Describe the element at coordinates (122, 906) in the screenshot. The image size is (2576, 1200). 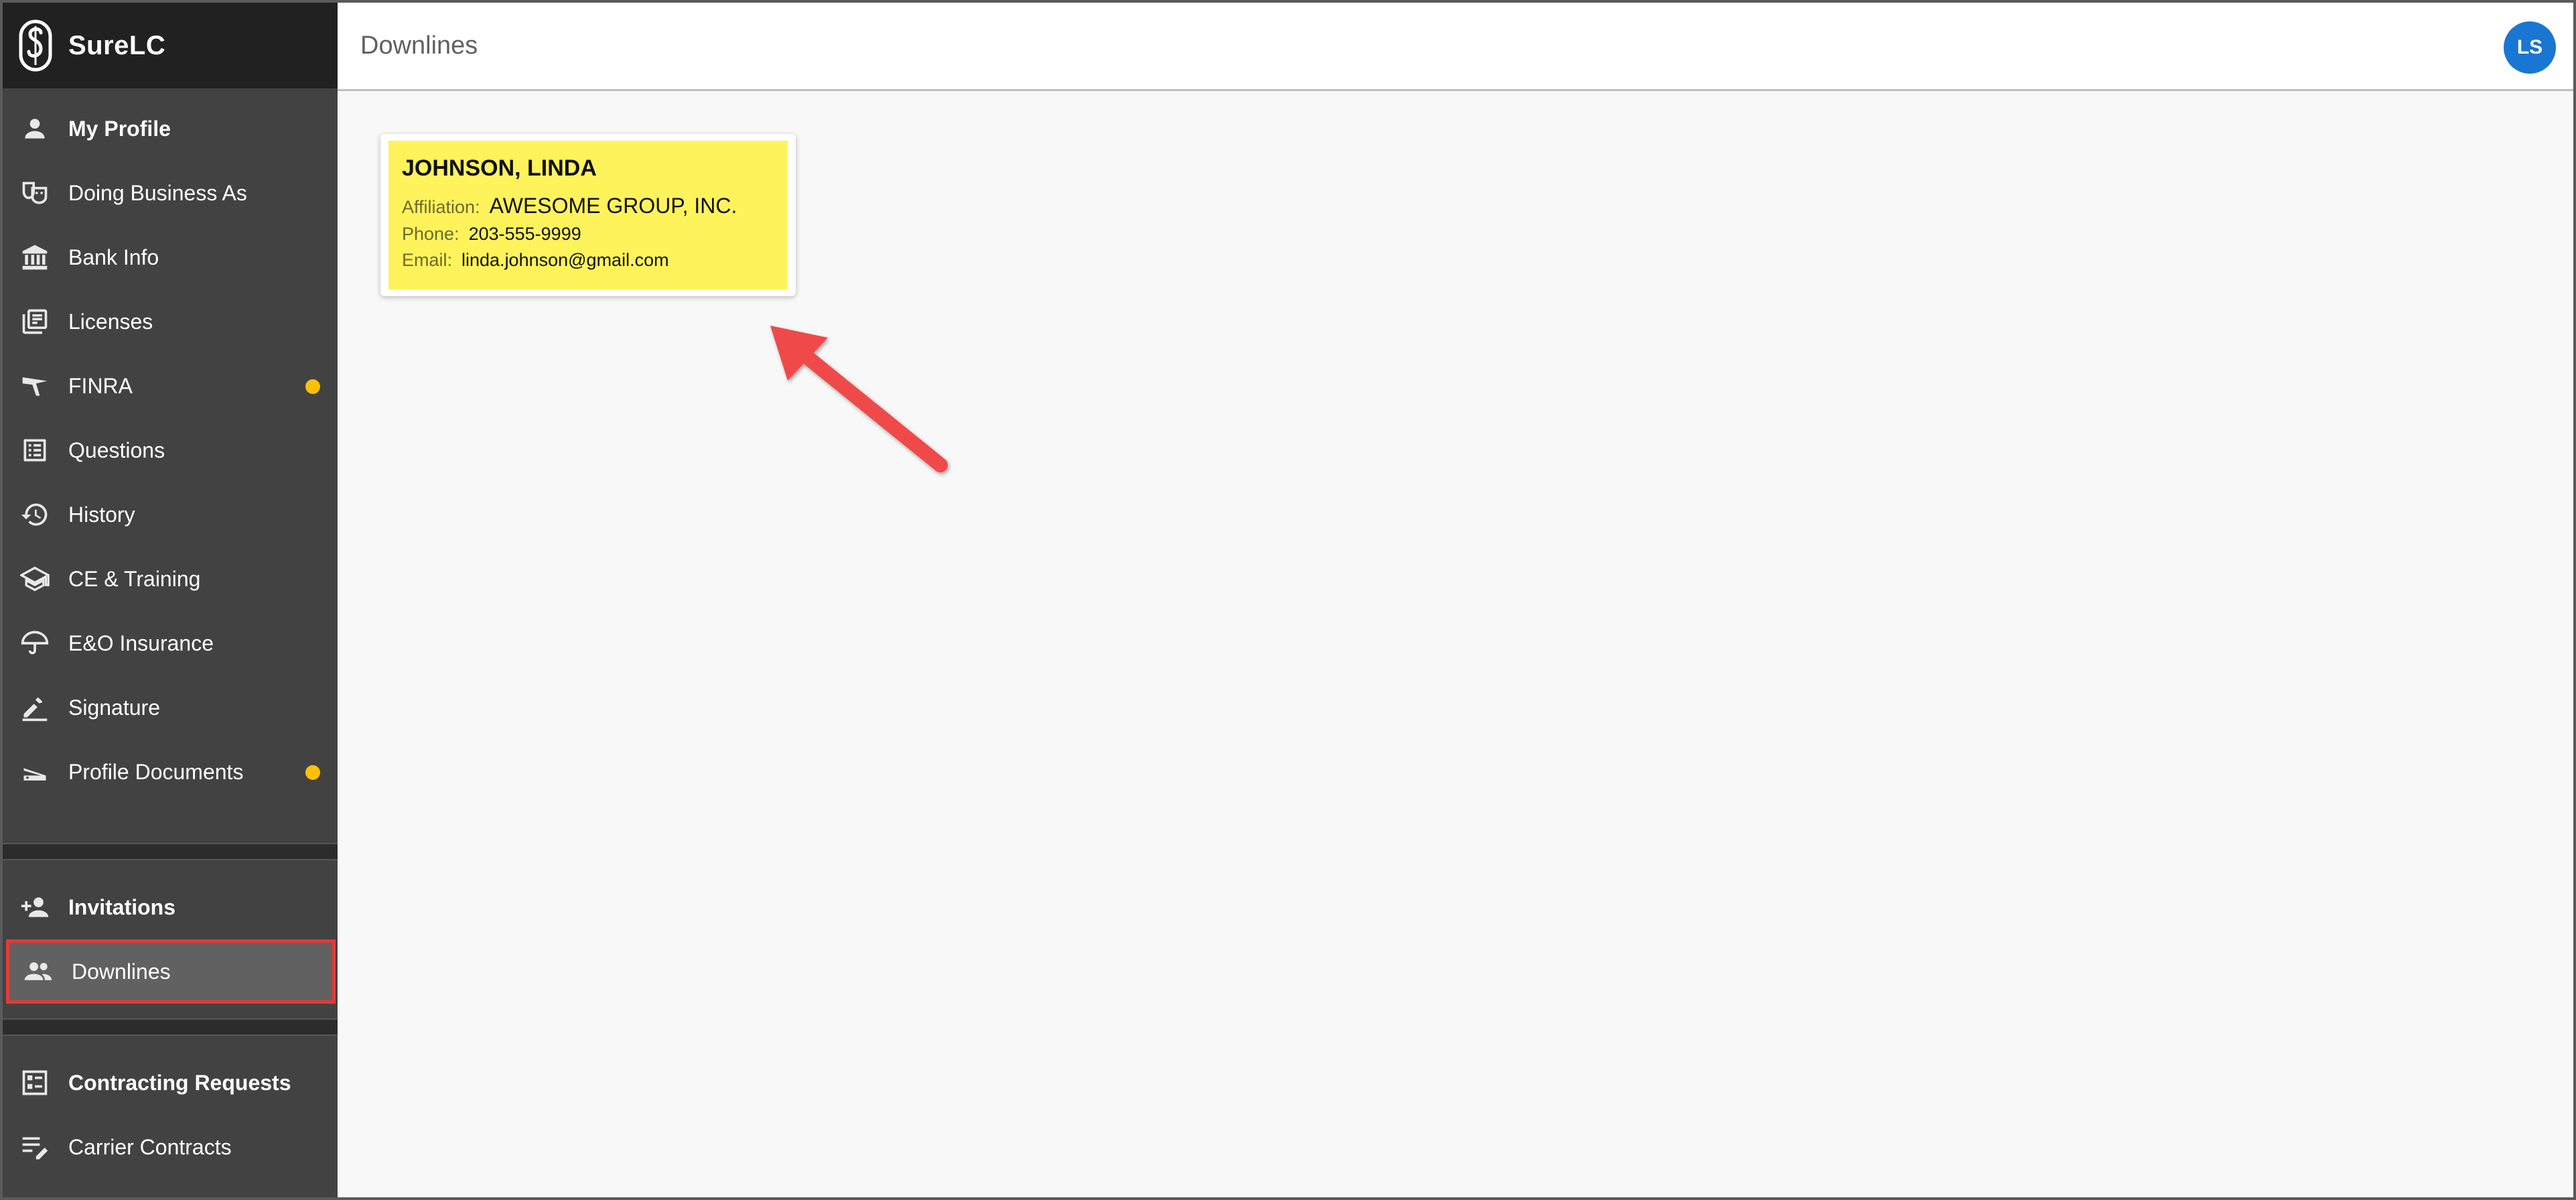
I see `sidebar-item-label: Invitations` at that location.